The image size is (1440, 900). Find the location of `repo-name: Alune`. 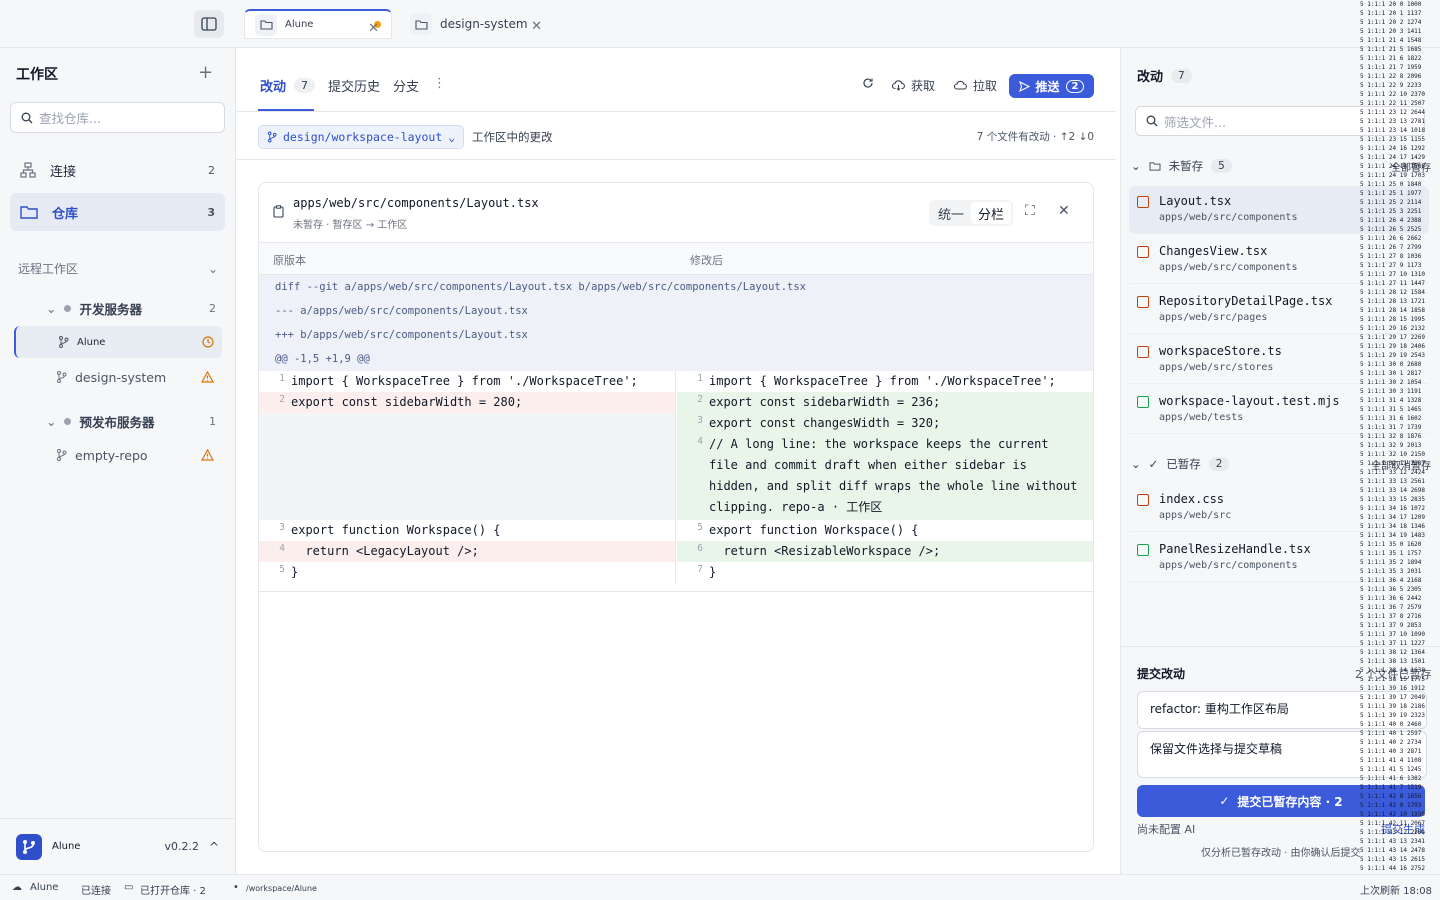

repo-name: Alune is located at coordinates (91, 342).